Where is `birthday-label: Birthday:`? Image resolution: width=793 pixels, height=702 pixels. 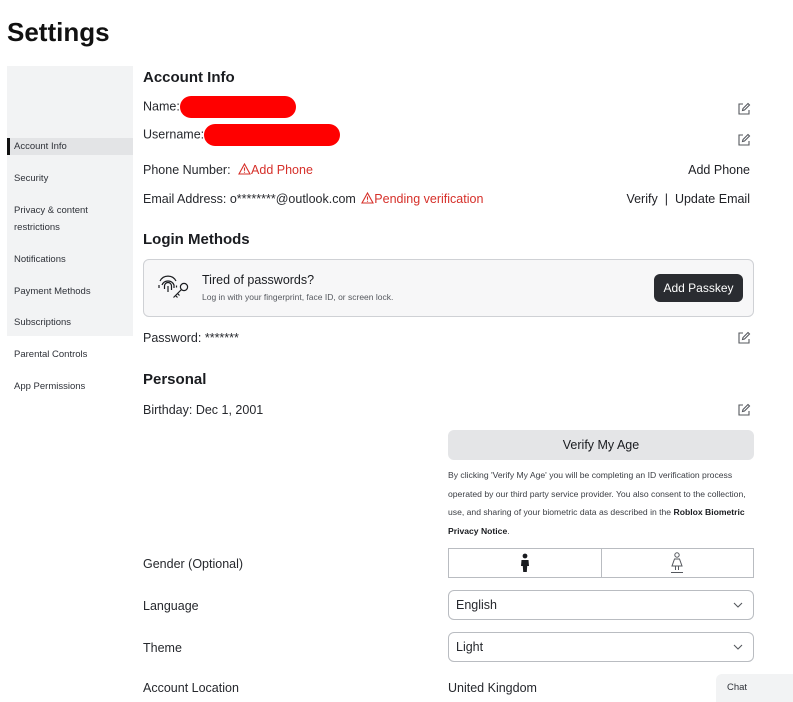 birthday-label: Birthday: is located at coordinates (168, 410).